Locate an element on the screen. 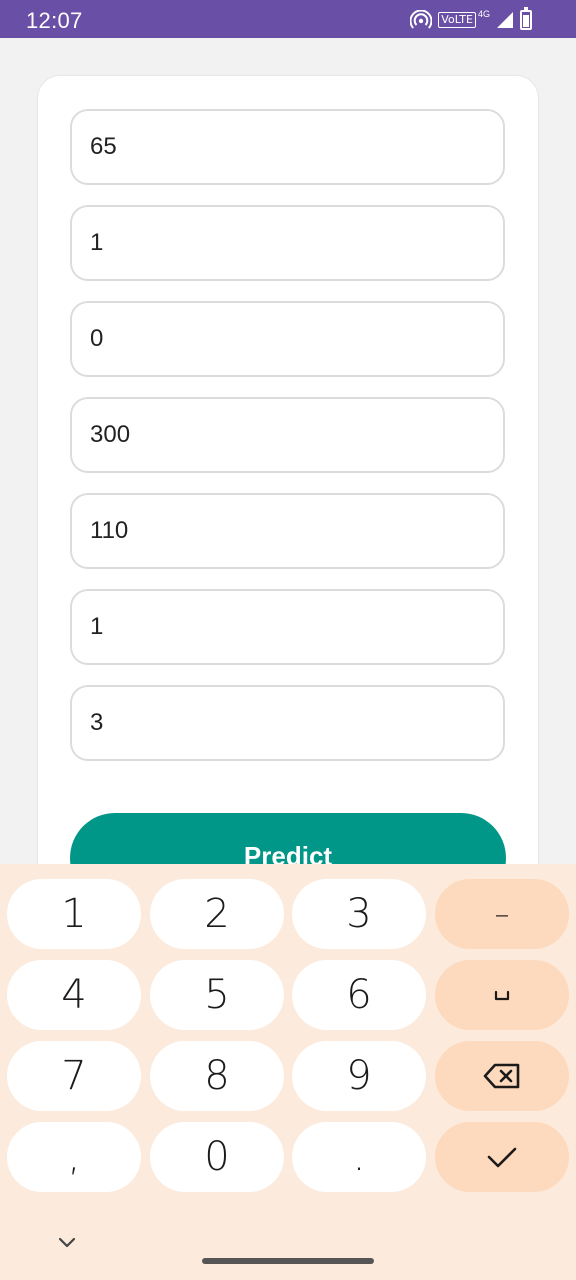  space-icon is located at coordinates (502, 995).